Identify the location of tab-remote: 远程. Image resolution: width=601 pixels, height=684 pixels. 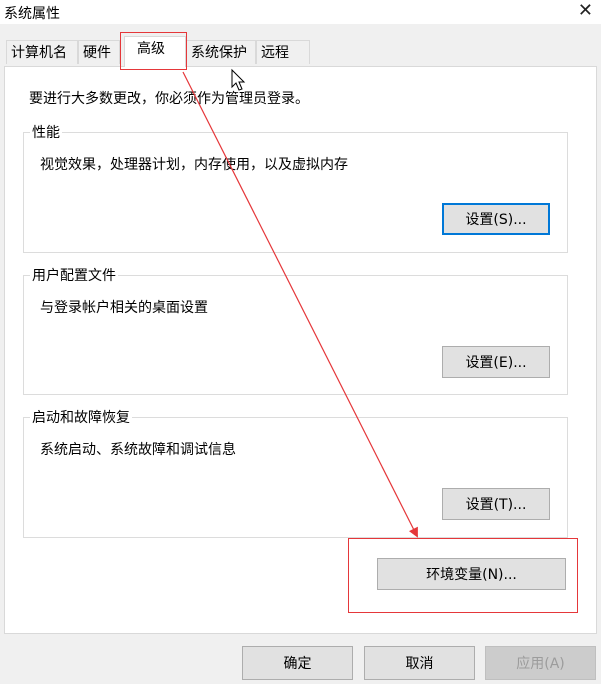
(283, 52).